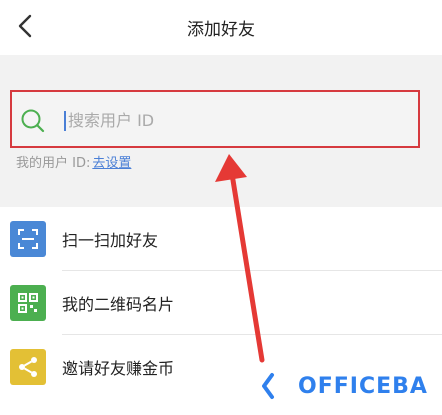  I want to click on share-icon, so click(28, 366).